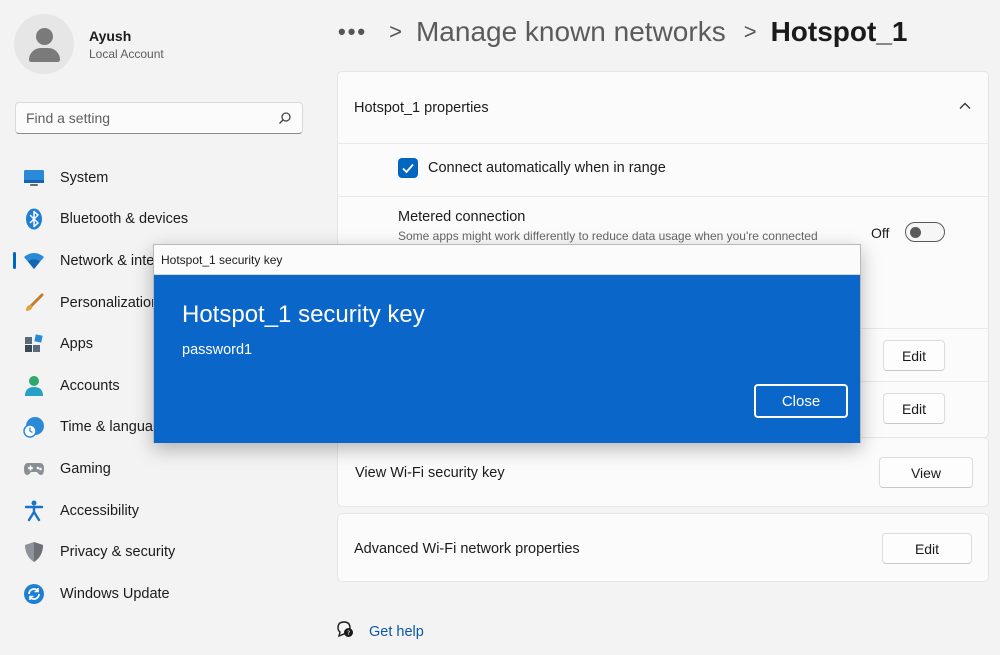 The width and height of the screenshot is (1000, 655). Describe the element at coordinates (880, 233) in the screenshot. I see `metered-toggle-state: Off` at that location.